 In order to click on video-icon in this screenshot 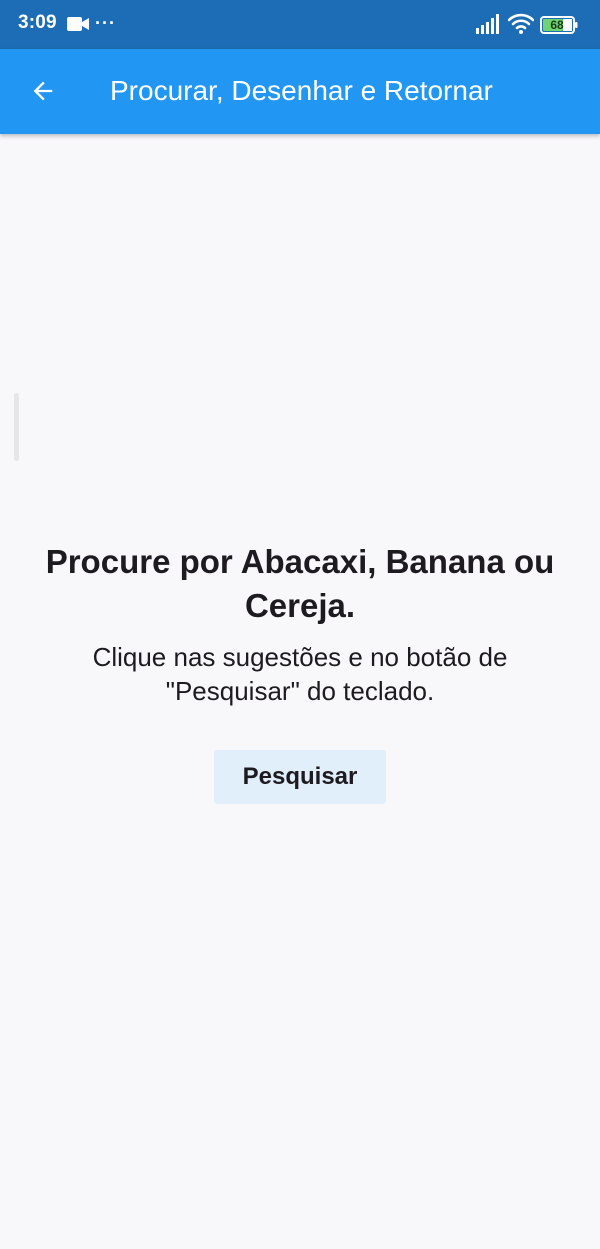, I will do `click(78, 24)`.